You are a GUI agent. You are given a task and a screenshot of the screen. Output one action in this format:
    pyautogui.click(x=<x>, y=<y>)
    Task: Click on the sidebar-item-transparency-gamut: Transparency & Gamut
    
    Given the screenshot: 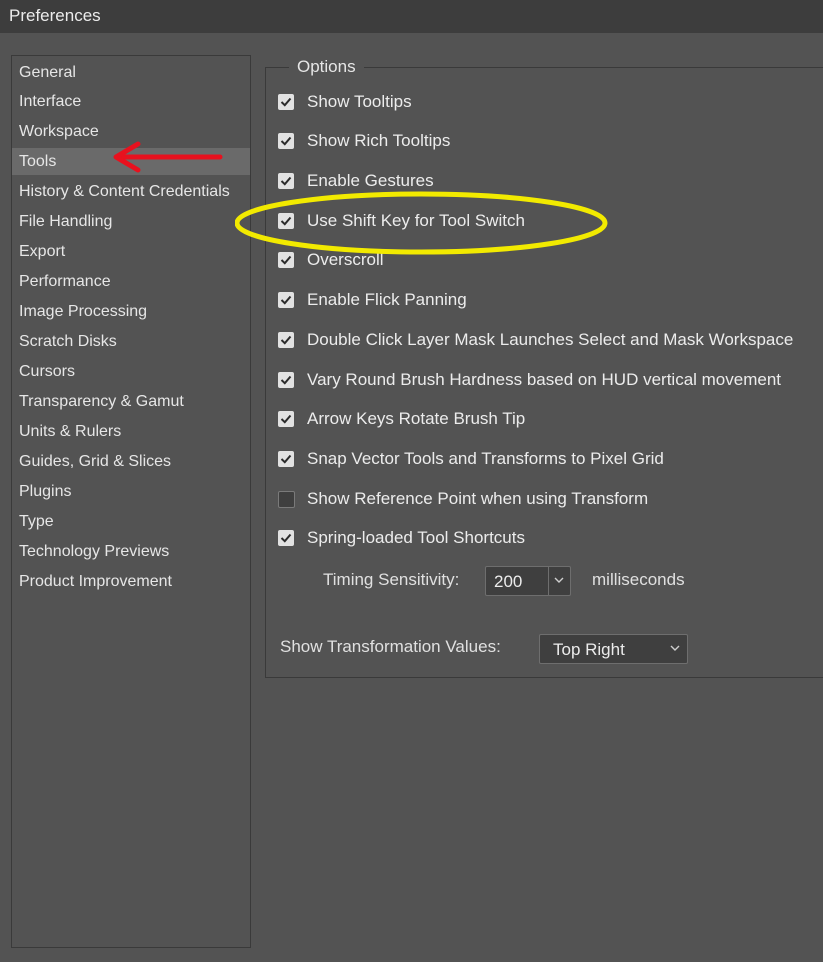 What is the action you would take?
    pyautogui.click(x=131, y=401)
    